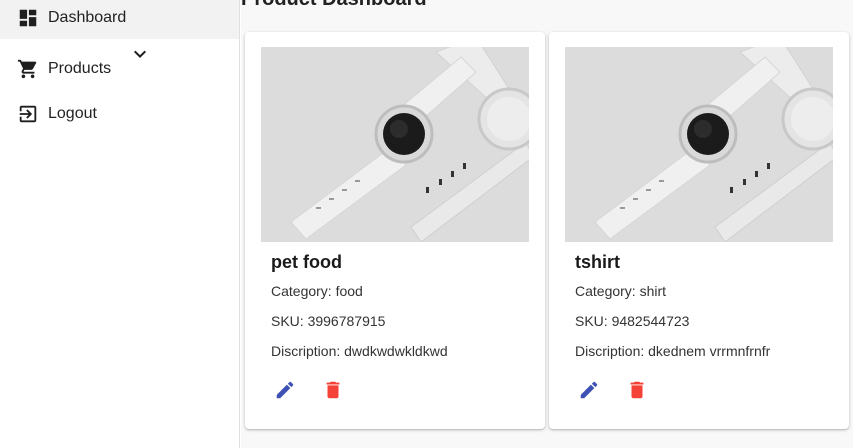  What do you see at coordinates (673, 351) in the screenshot?
I see `product-description: Discription: dkednem vrrmnfrnfr` at bounding box center [673, 351].